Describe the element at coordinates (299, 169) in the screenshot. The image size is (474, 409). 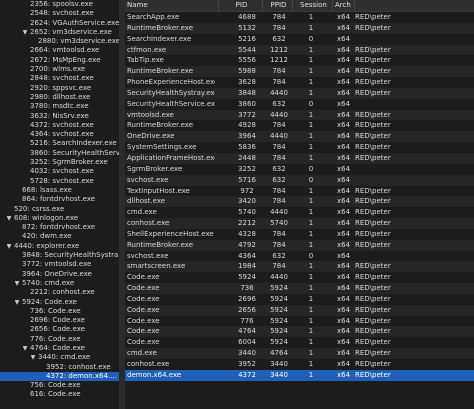
I see `table-row: SgrmBroker.exe 3252 632 0 x64` at that location.